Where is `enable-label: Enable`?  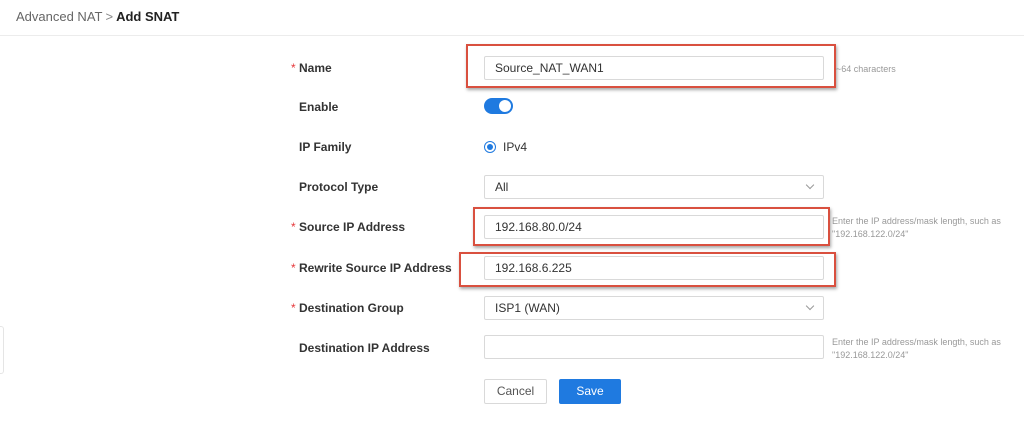
enable-label: Enable is located at coordinates (319, 107).